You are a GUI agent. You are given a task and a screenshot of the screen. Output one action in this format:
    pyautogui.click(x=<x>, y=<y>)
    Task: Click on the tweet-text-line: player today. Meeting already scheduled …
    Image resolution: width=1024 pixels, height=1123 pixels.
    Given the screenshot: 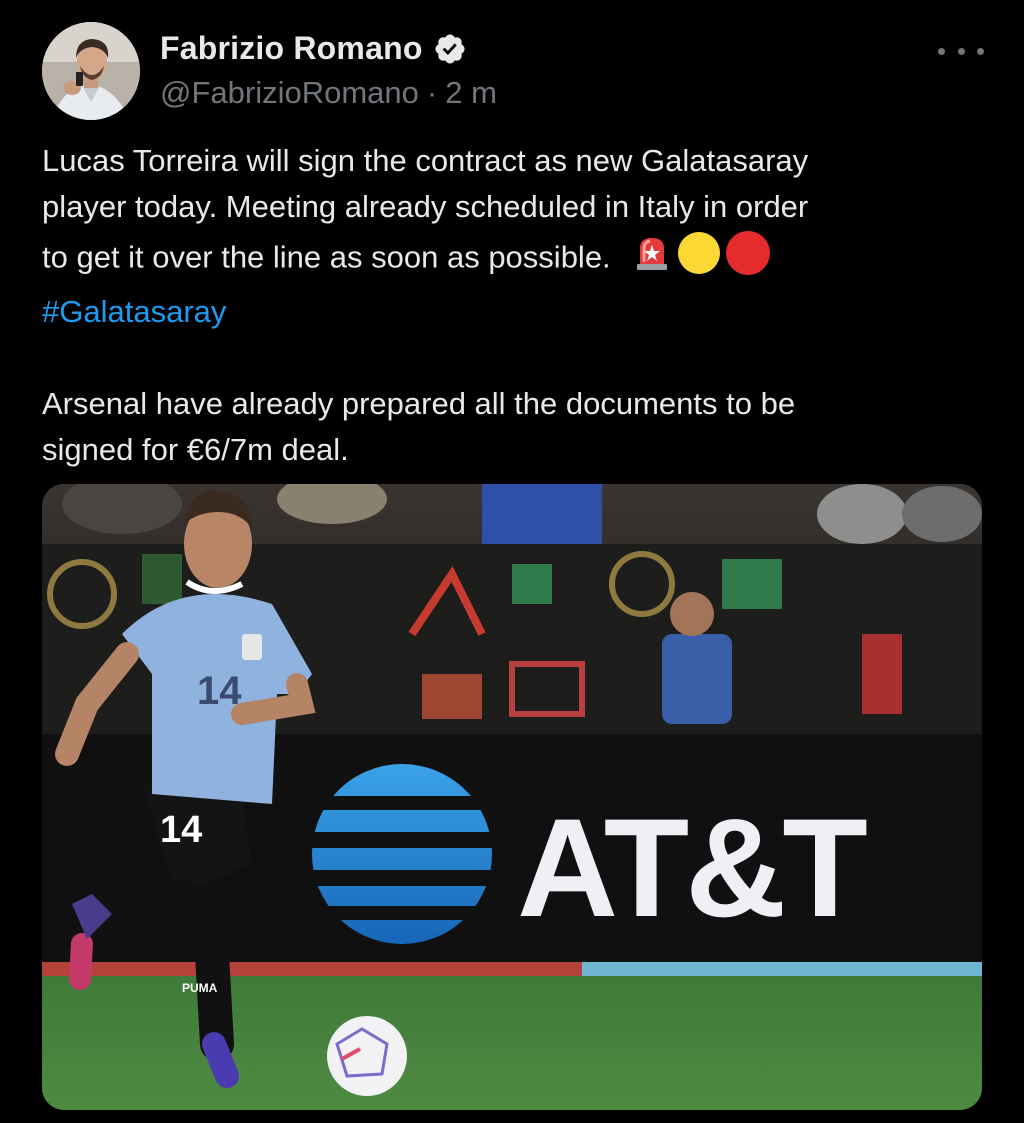 What is the action you would take?
    pyautogui.click(x=425, y=206)
    